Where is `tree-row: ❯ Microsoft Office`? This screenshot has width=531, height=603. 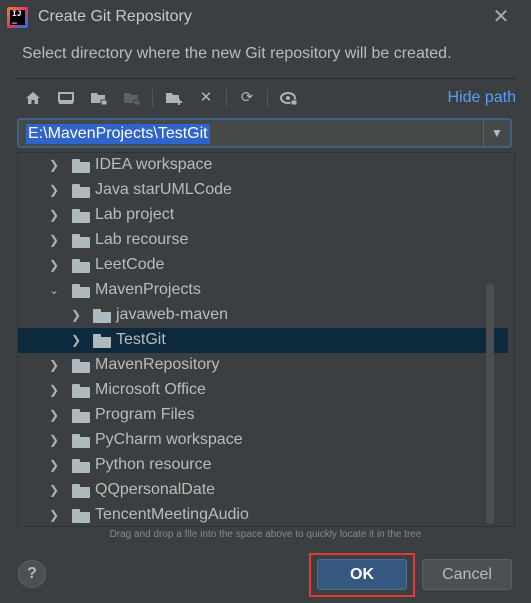
tree-row: ❯ Microsoft Office is located at coordinates (263, 390).